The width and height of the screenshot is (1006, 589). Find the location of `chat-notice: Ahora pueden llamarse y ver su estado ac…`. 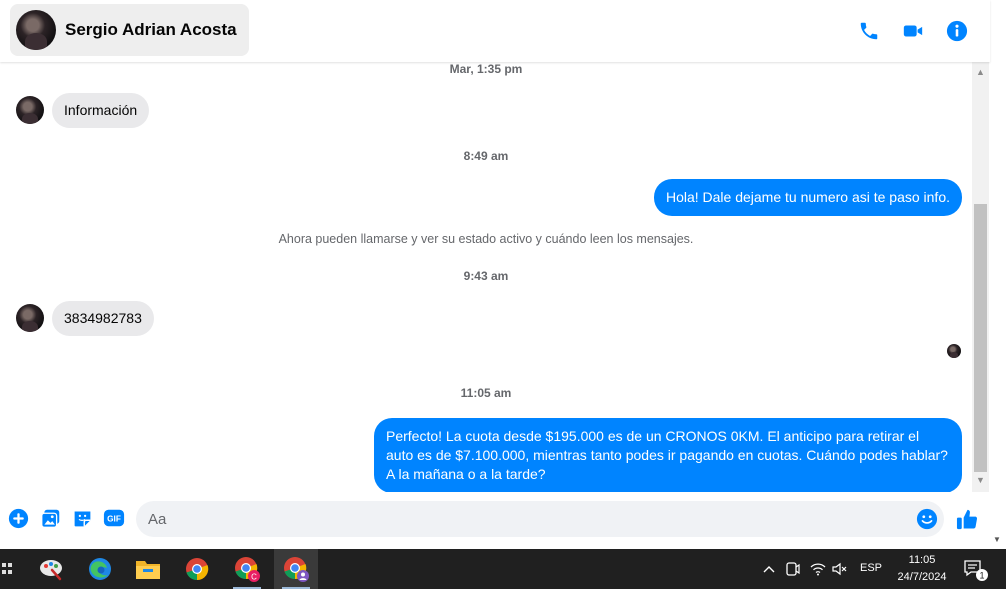

chat-notice: Ahora pueden llamarse y ver su estado ac… is located at coordinates (486, 239).